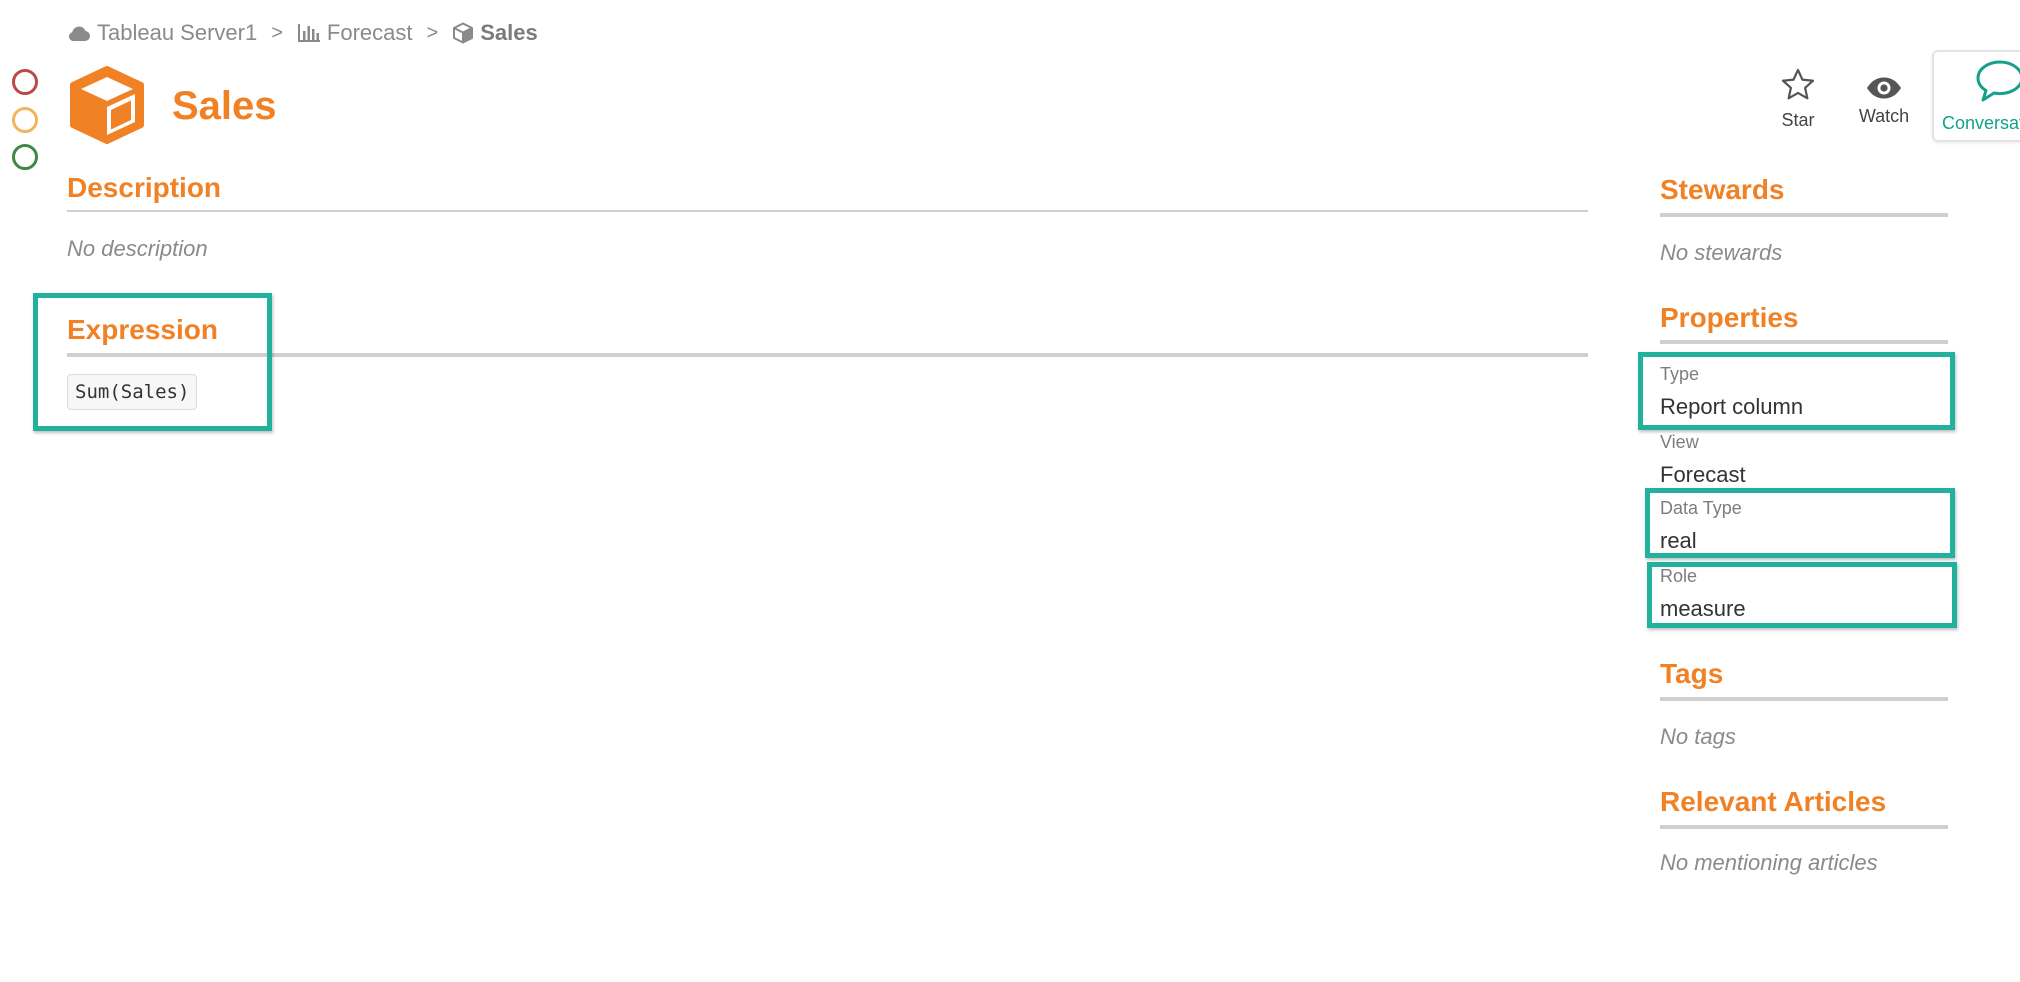 This screenshot has width=2020, height=982. What do you see at coordinates (1981, 85) in the screenshot?
I see `speech-bubble-icon` at bounding box center [1981, 85].